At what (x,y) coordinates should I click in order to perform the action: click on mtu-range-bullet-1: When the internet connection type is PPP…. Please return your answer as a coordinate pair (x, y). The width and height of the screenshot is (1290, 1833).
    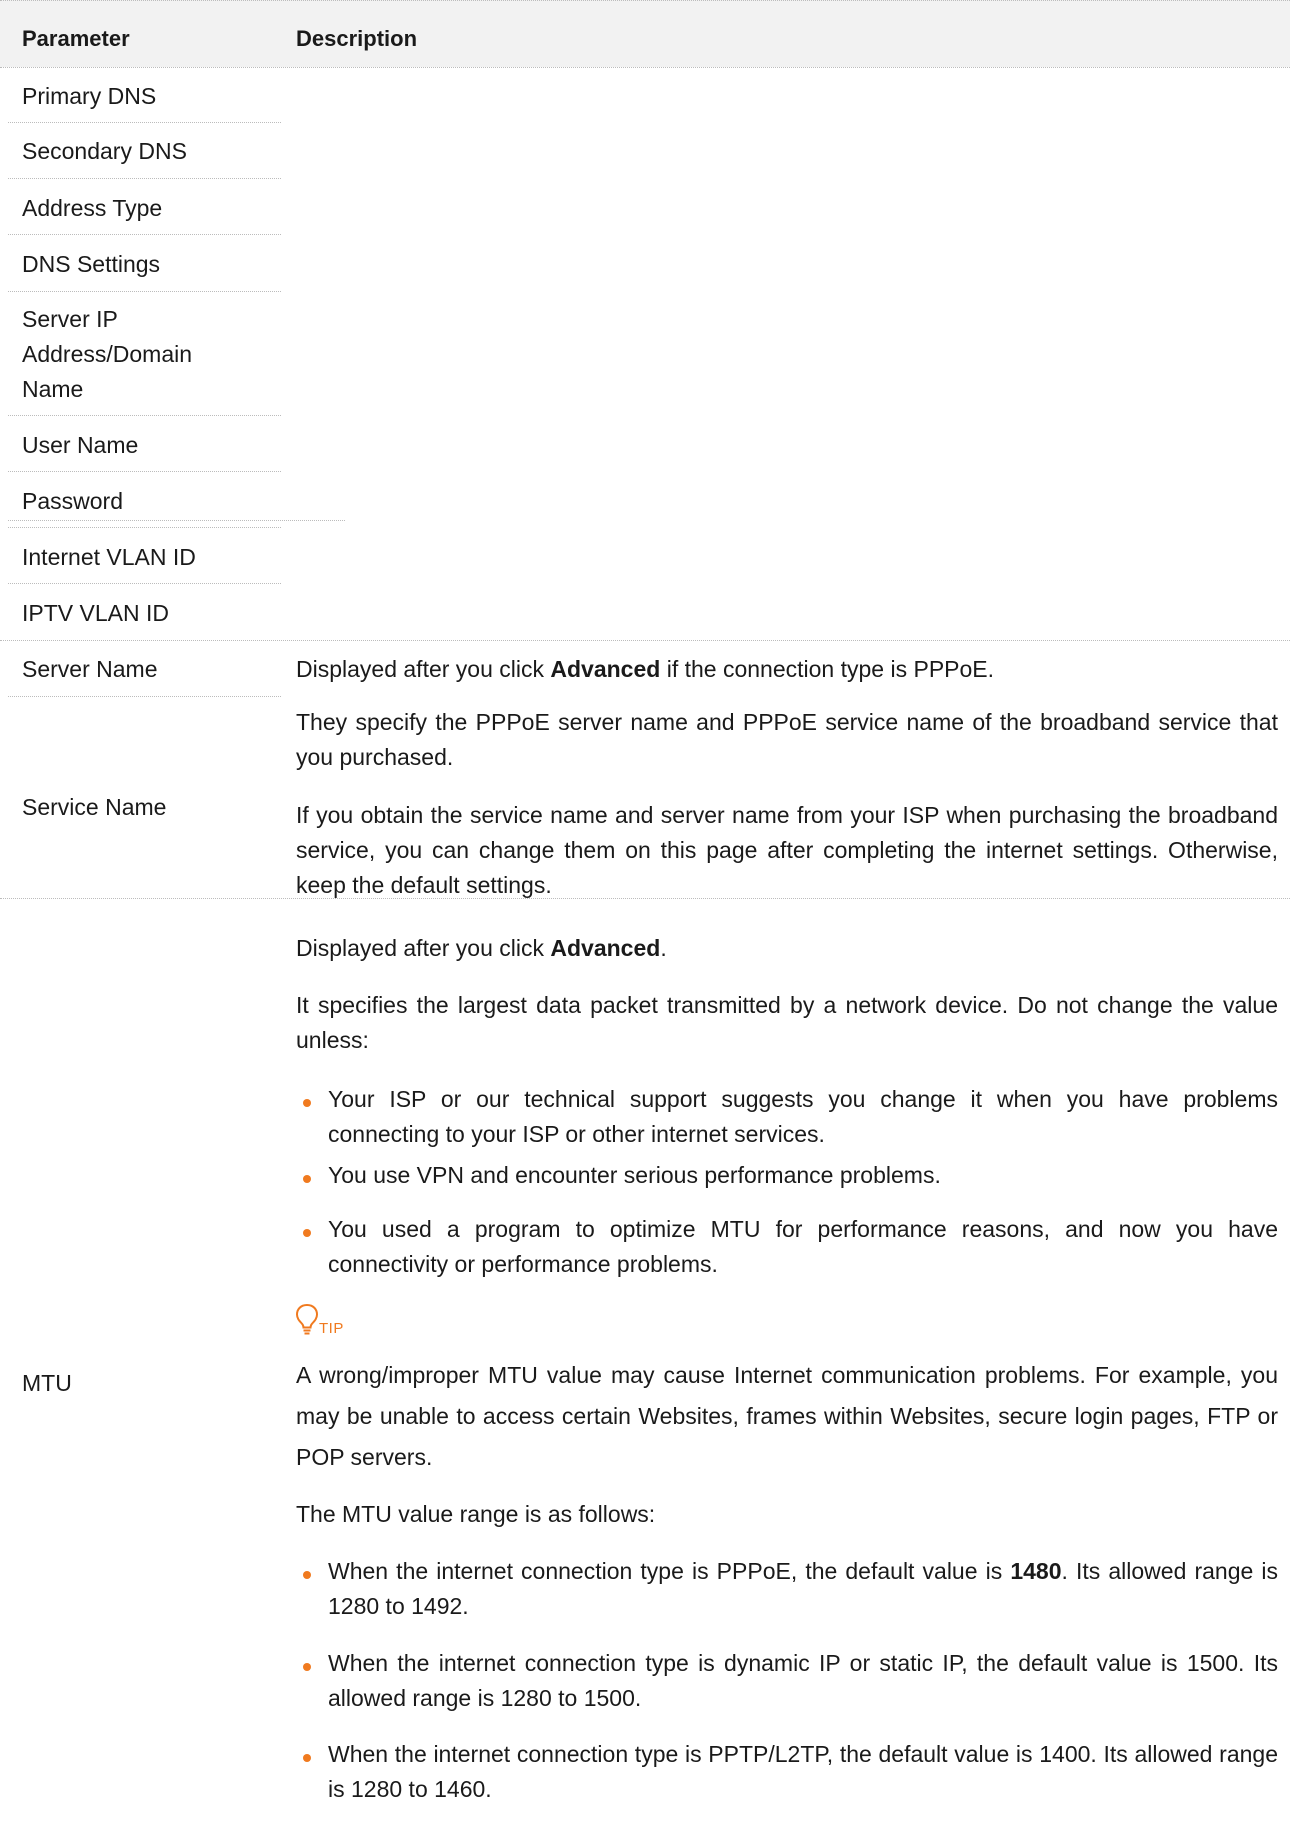
    Looking at the image, I should click on (803, 1589).